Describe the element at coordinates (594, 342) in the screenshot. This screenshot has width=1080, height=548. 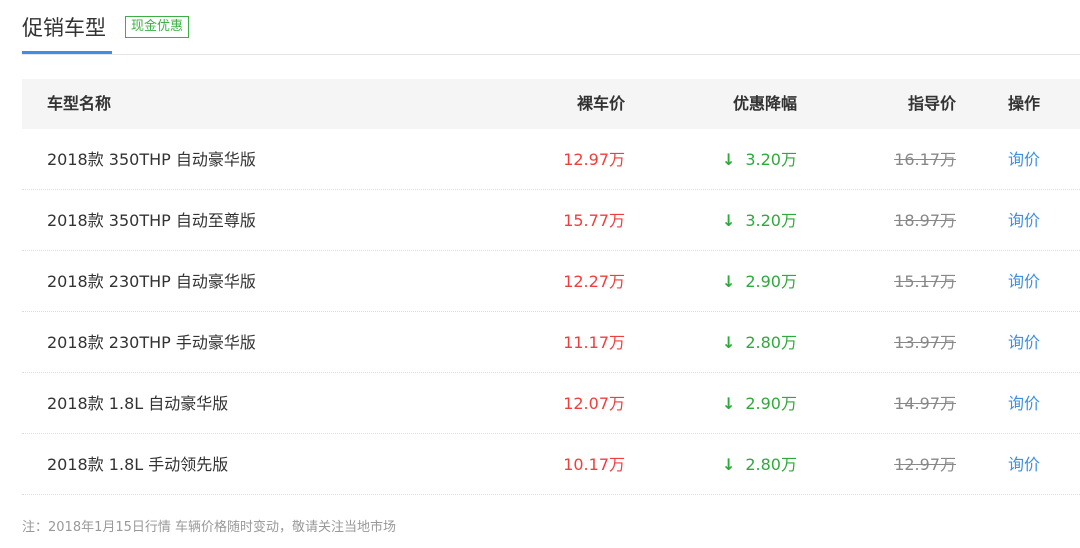
I see `net-price: 11.17万` at that location.